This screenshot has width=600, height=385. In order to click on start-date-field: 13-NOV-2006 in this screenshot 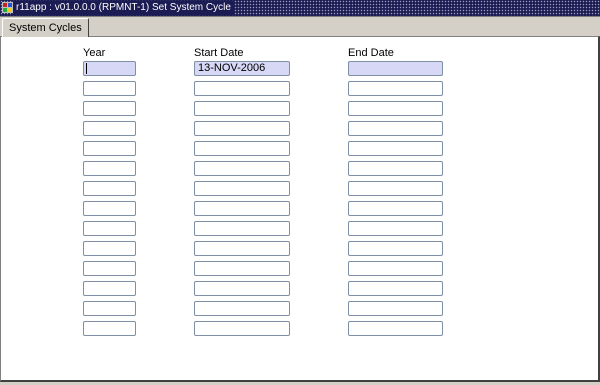, I will do `click(242, 68)`.